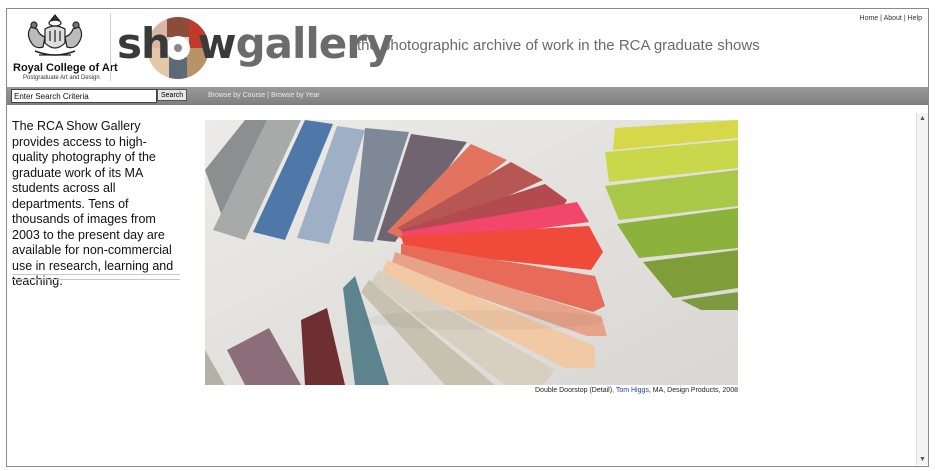 The image size is (935, 471). What do you see at coordinates (61, 78) in the screenshot?
I see `institution-subtitle: Postgraduate Art and Design` at bounding box center [61, 78].